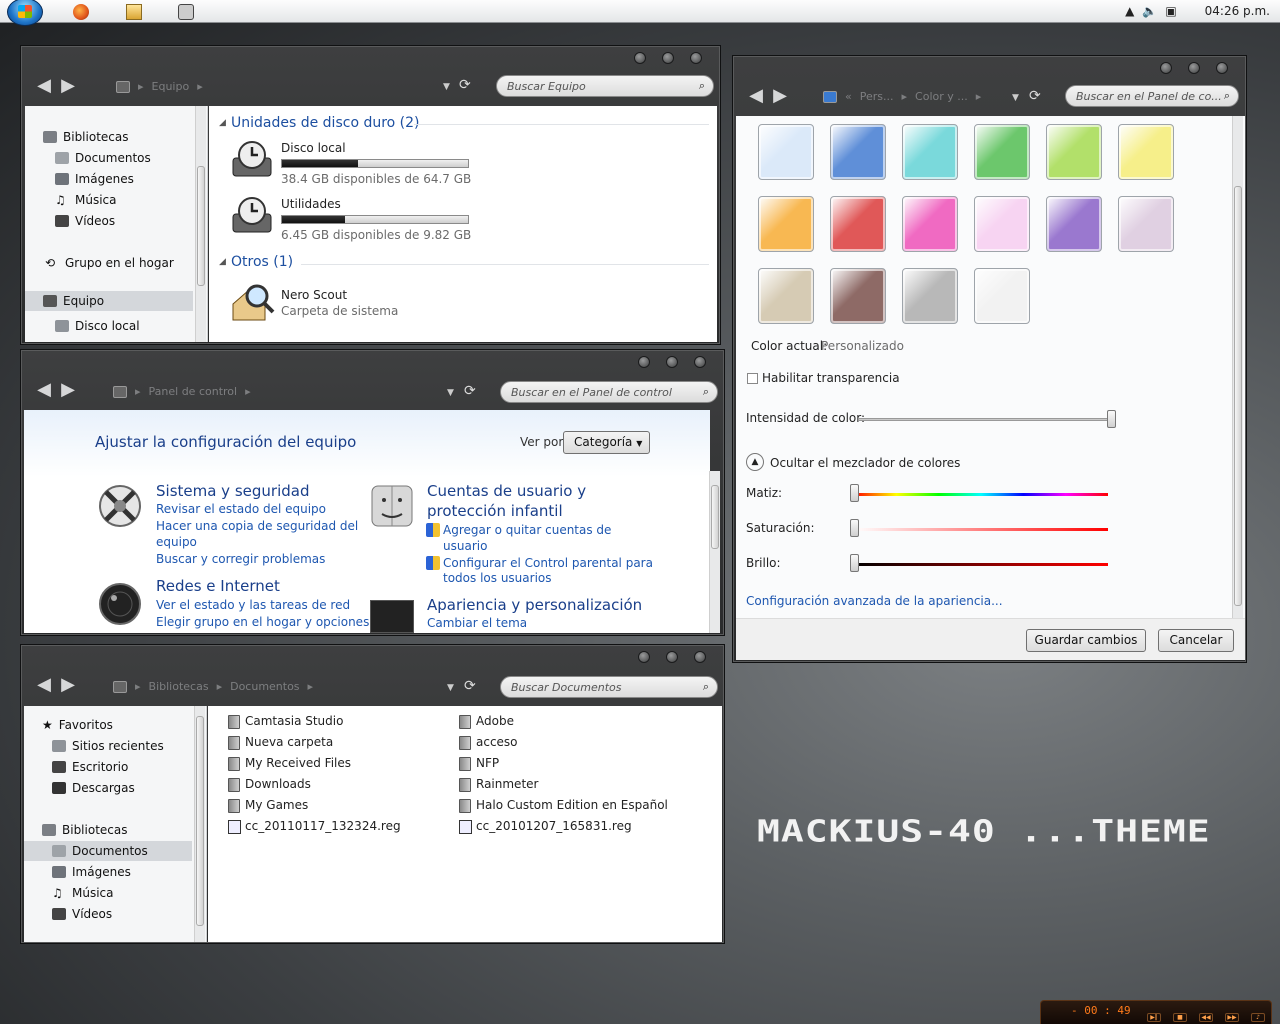 This screenshot has width=1280, height=1024. Describe the element at coordinates (222, 262) in the screenshot. I see `collapse-icon: ◢` at that location.